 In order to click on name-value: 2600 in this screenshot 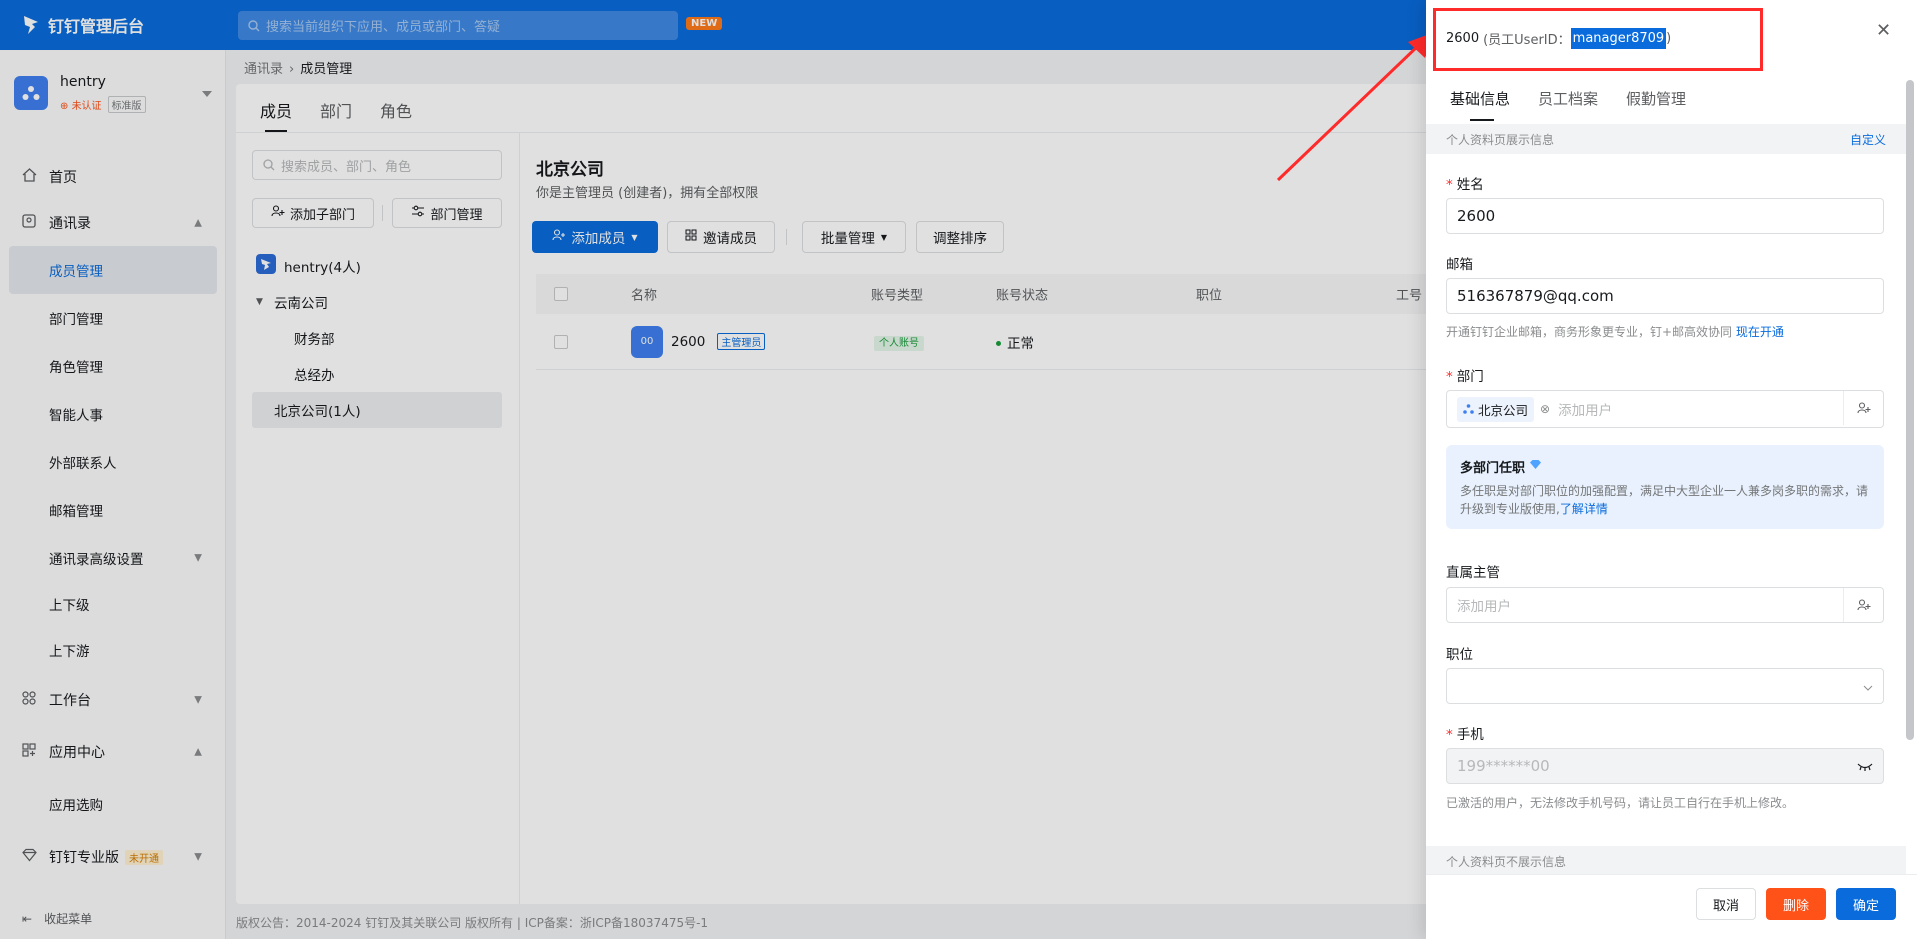, I will do `click(1476, 216)`.